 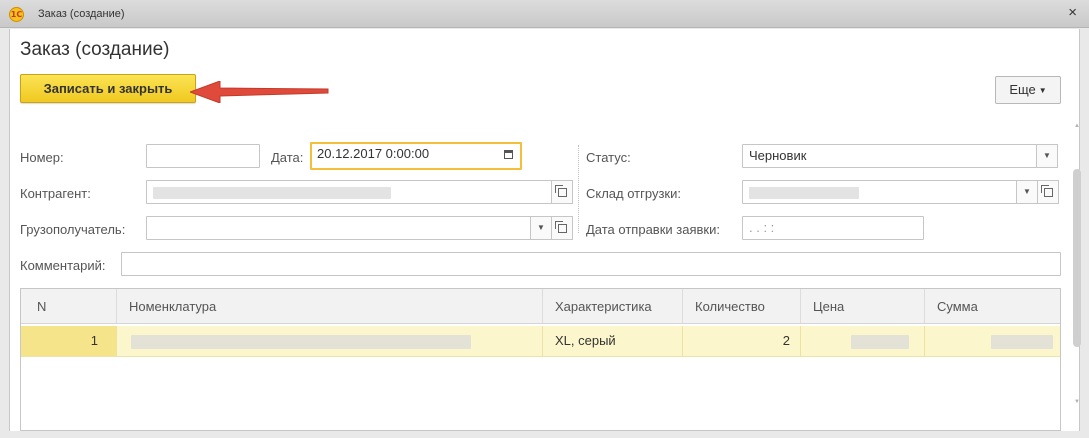 What do you see at coordinates (633, 193) in the screenshot?
I see `warehouse-label: Склад отгрузки:` at bounding box center [633, 193].